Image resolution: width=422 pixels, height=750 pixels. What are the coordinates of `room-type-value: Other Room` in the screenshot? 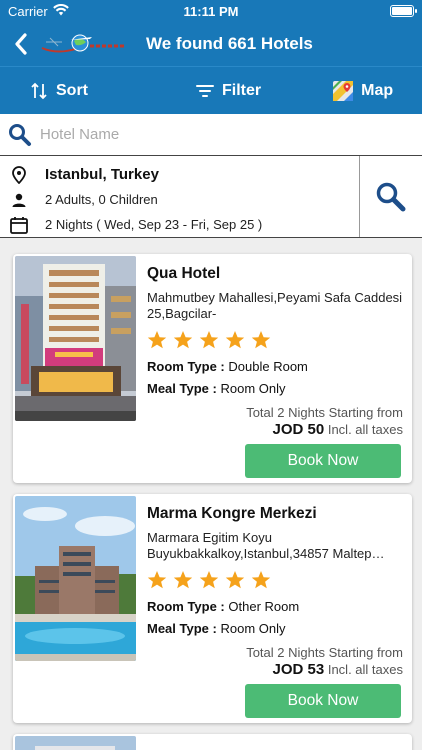 It's located at (264, 606).